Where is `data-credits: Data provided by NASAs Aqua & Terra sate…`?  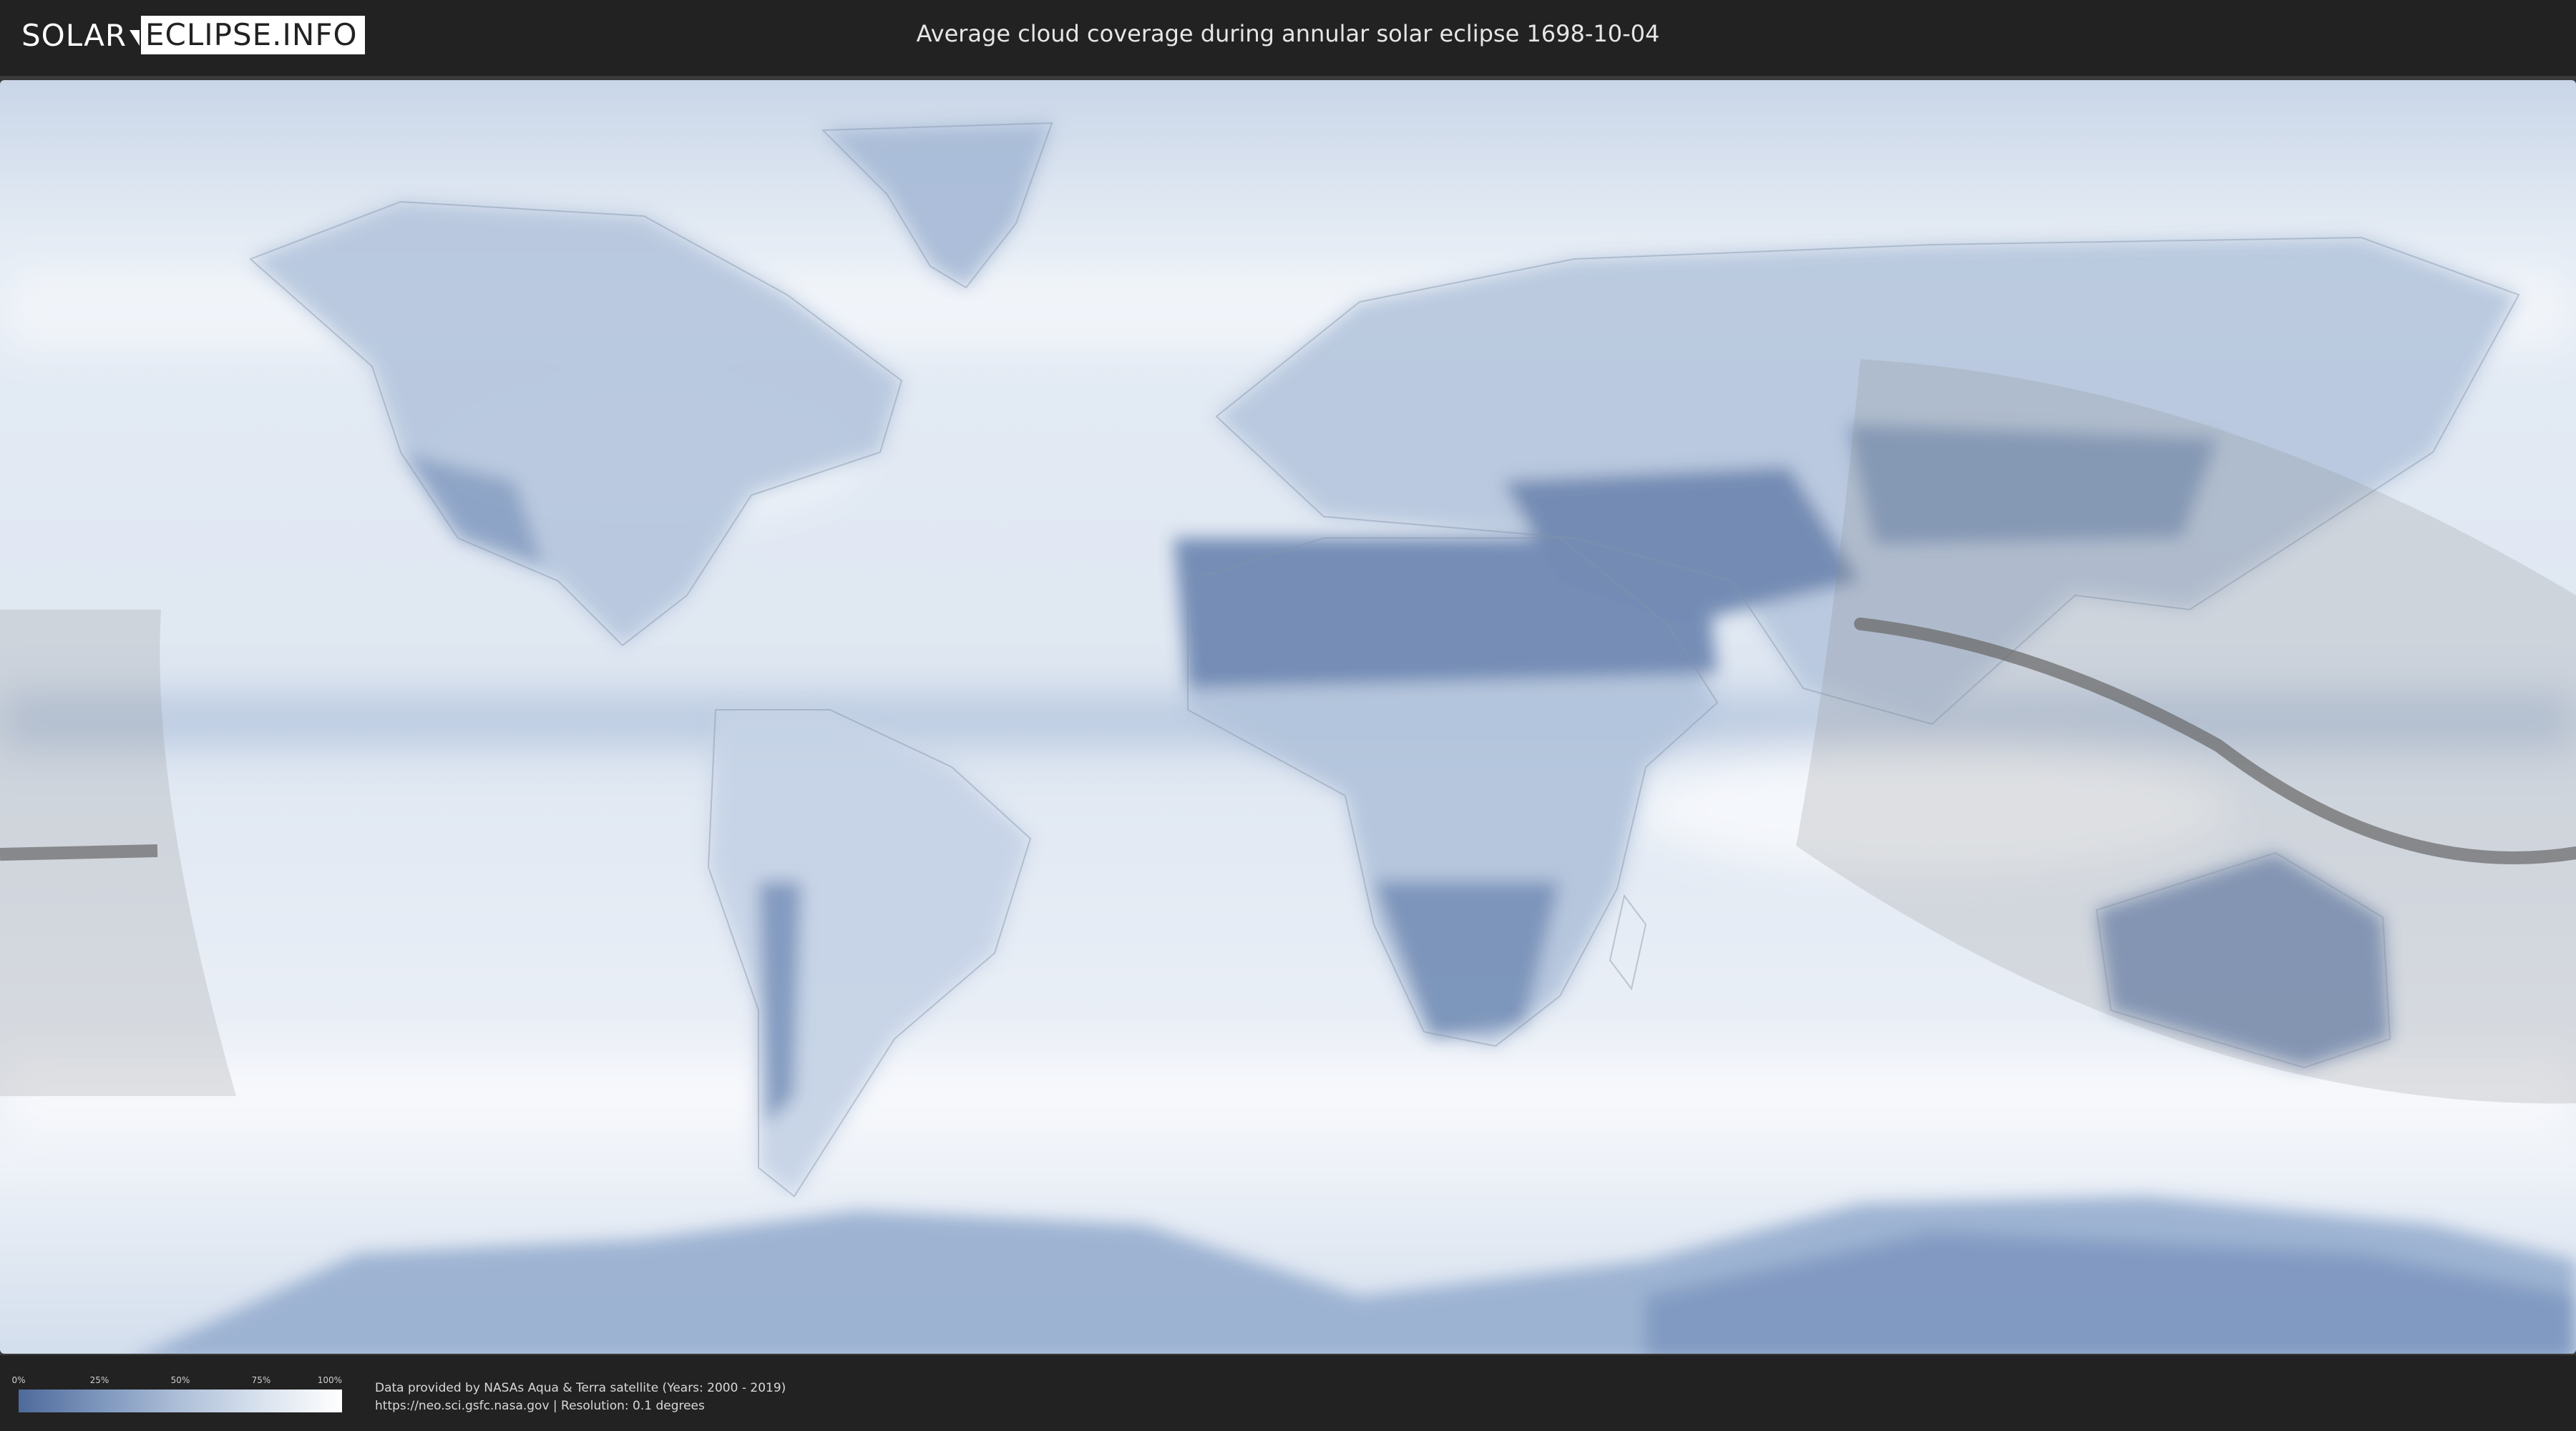
data-credits: Data provided by NASAs Aqua & Terra sate… is located at coordinates (580, 1397).